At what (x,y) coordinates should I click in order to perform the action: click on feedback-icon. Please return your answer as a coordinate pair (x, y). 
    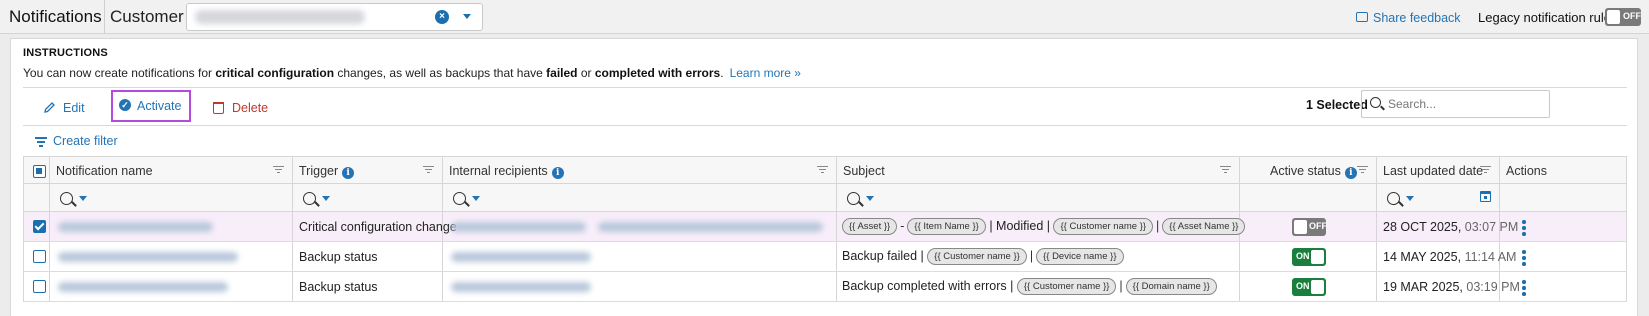
    Looking at the image, I should click on (1362, 17).